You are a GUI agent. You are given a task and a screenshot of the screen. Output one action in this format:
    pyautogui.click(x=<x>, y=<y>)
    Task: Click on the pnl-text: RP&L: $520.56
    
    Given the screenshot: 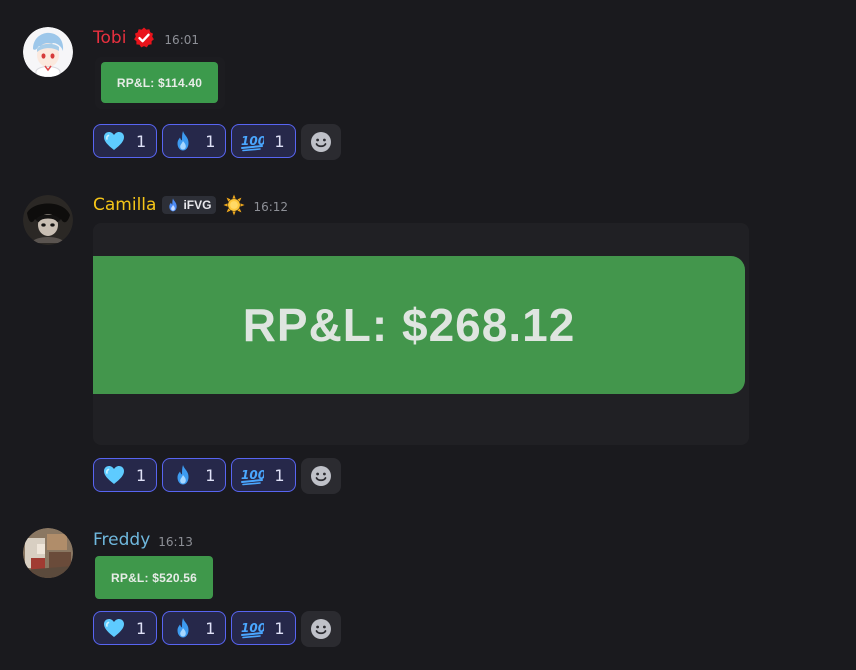 What is the action you would take?
    pyautogui.click(x=154, y=577)
    